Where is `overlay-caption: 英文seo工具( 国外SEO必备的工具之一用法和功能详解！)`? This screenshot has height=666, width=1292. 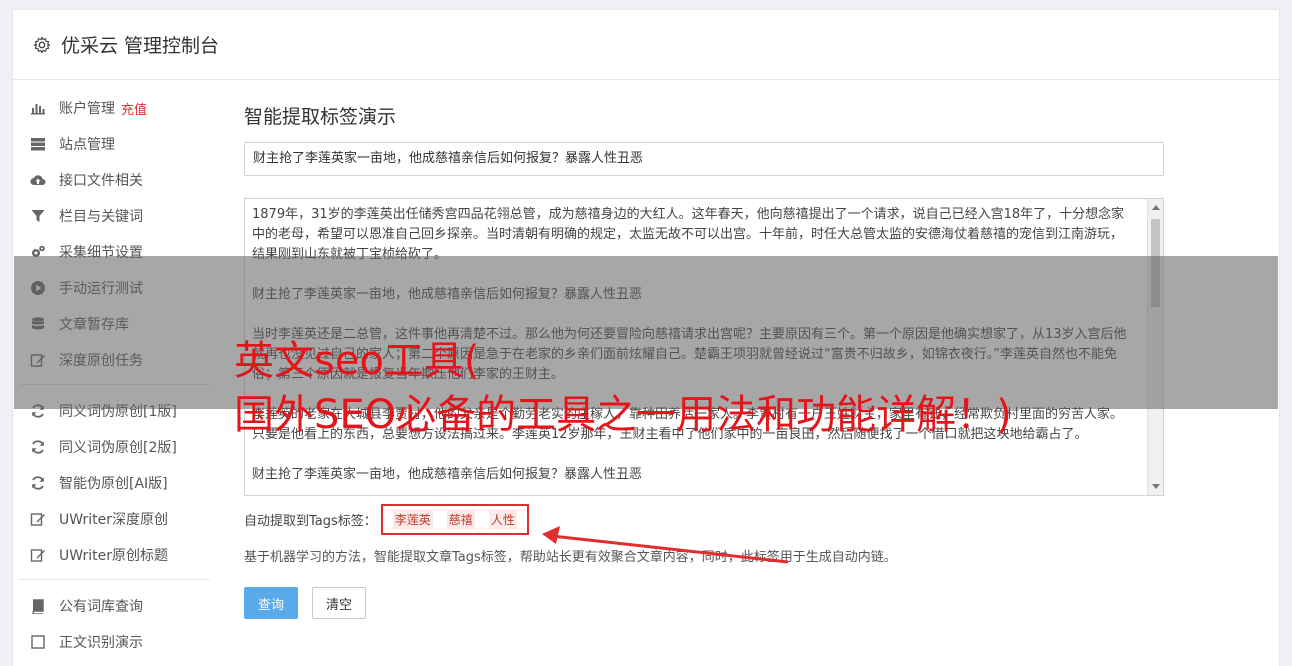 overlay-caption: 英文seo工具( 国外SEO必备的工具之一用法和功能详解！) is located at coordinates (623, 388).